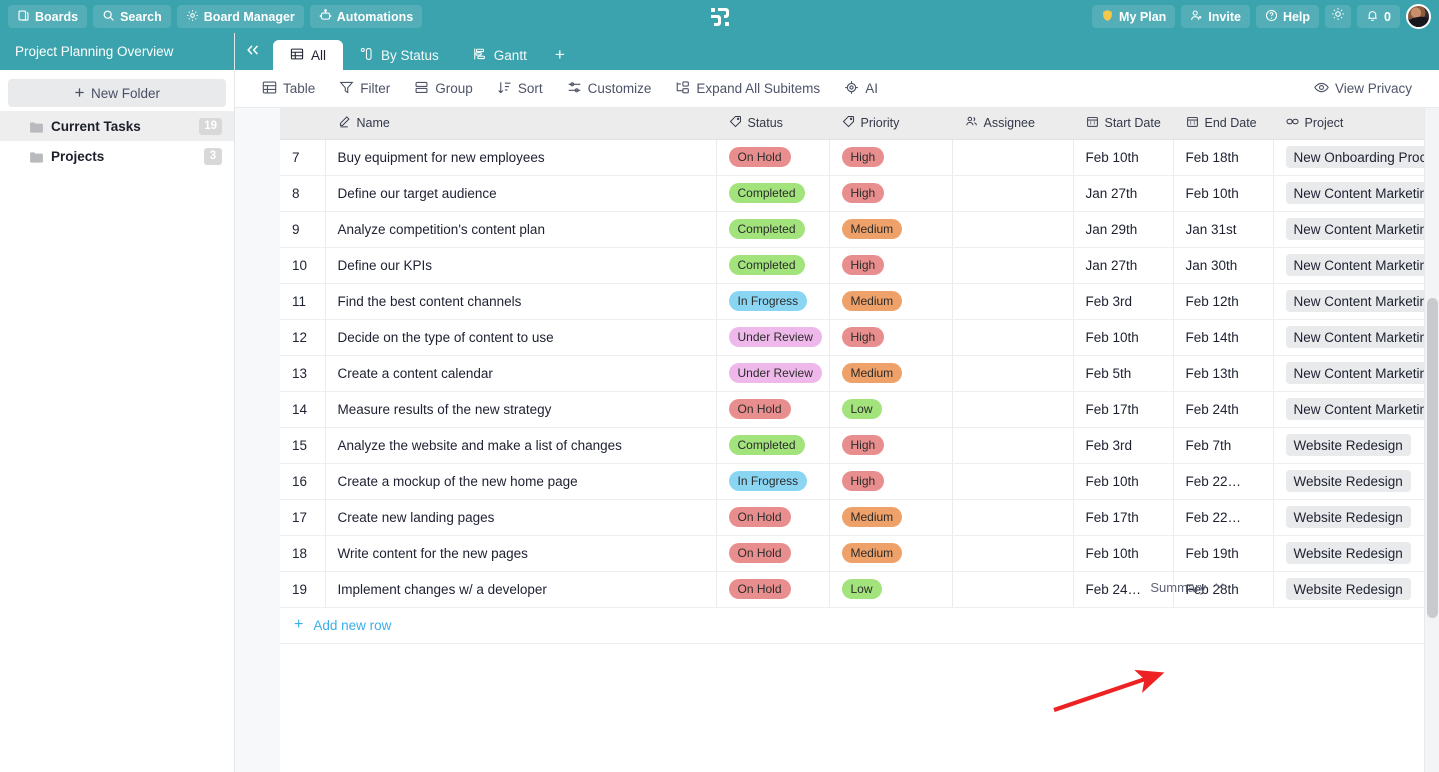 This screenshot has width=1439, height=772. Describe the element at coordinates (521, 157) in the screenshot. I see `cell-name: Buy equipment for new employees` at that location.